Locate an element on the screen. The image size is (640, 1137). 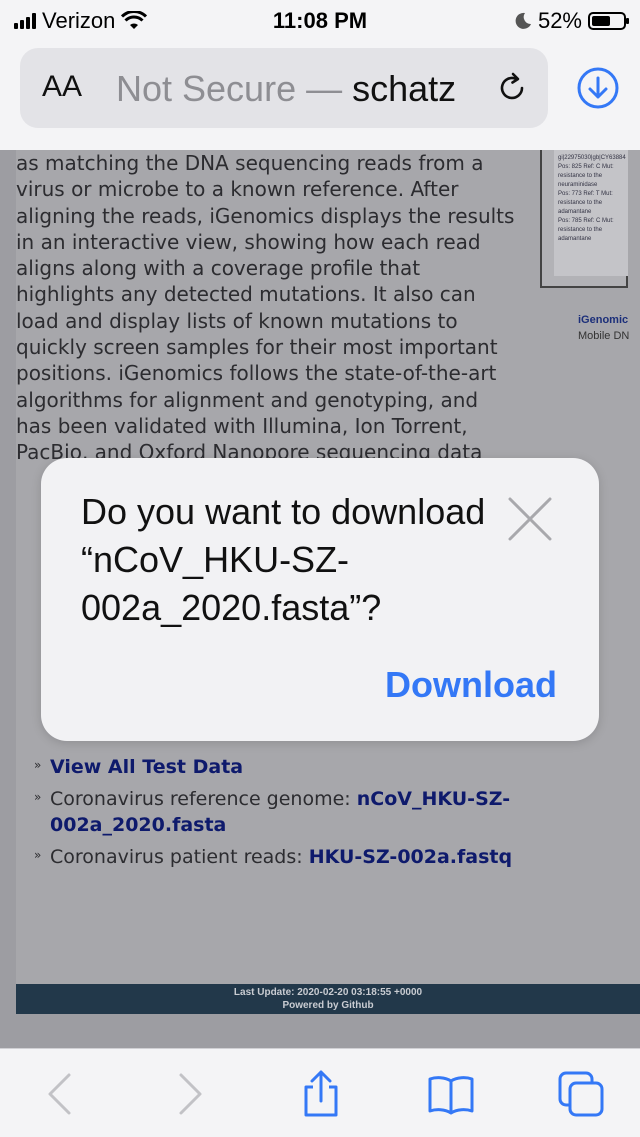
back-icon is located at coordinates (61, 1094).